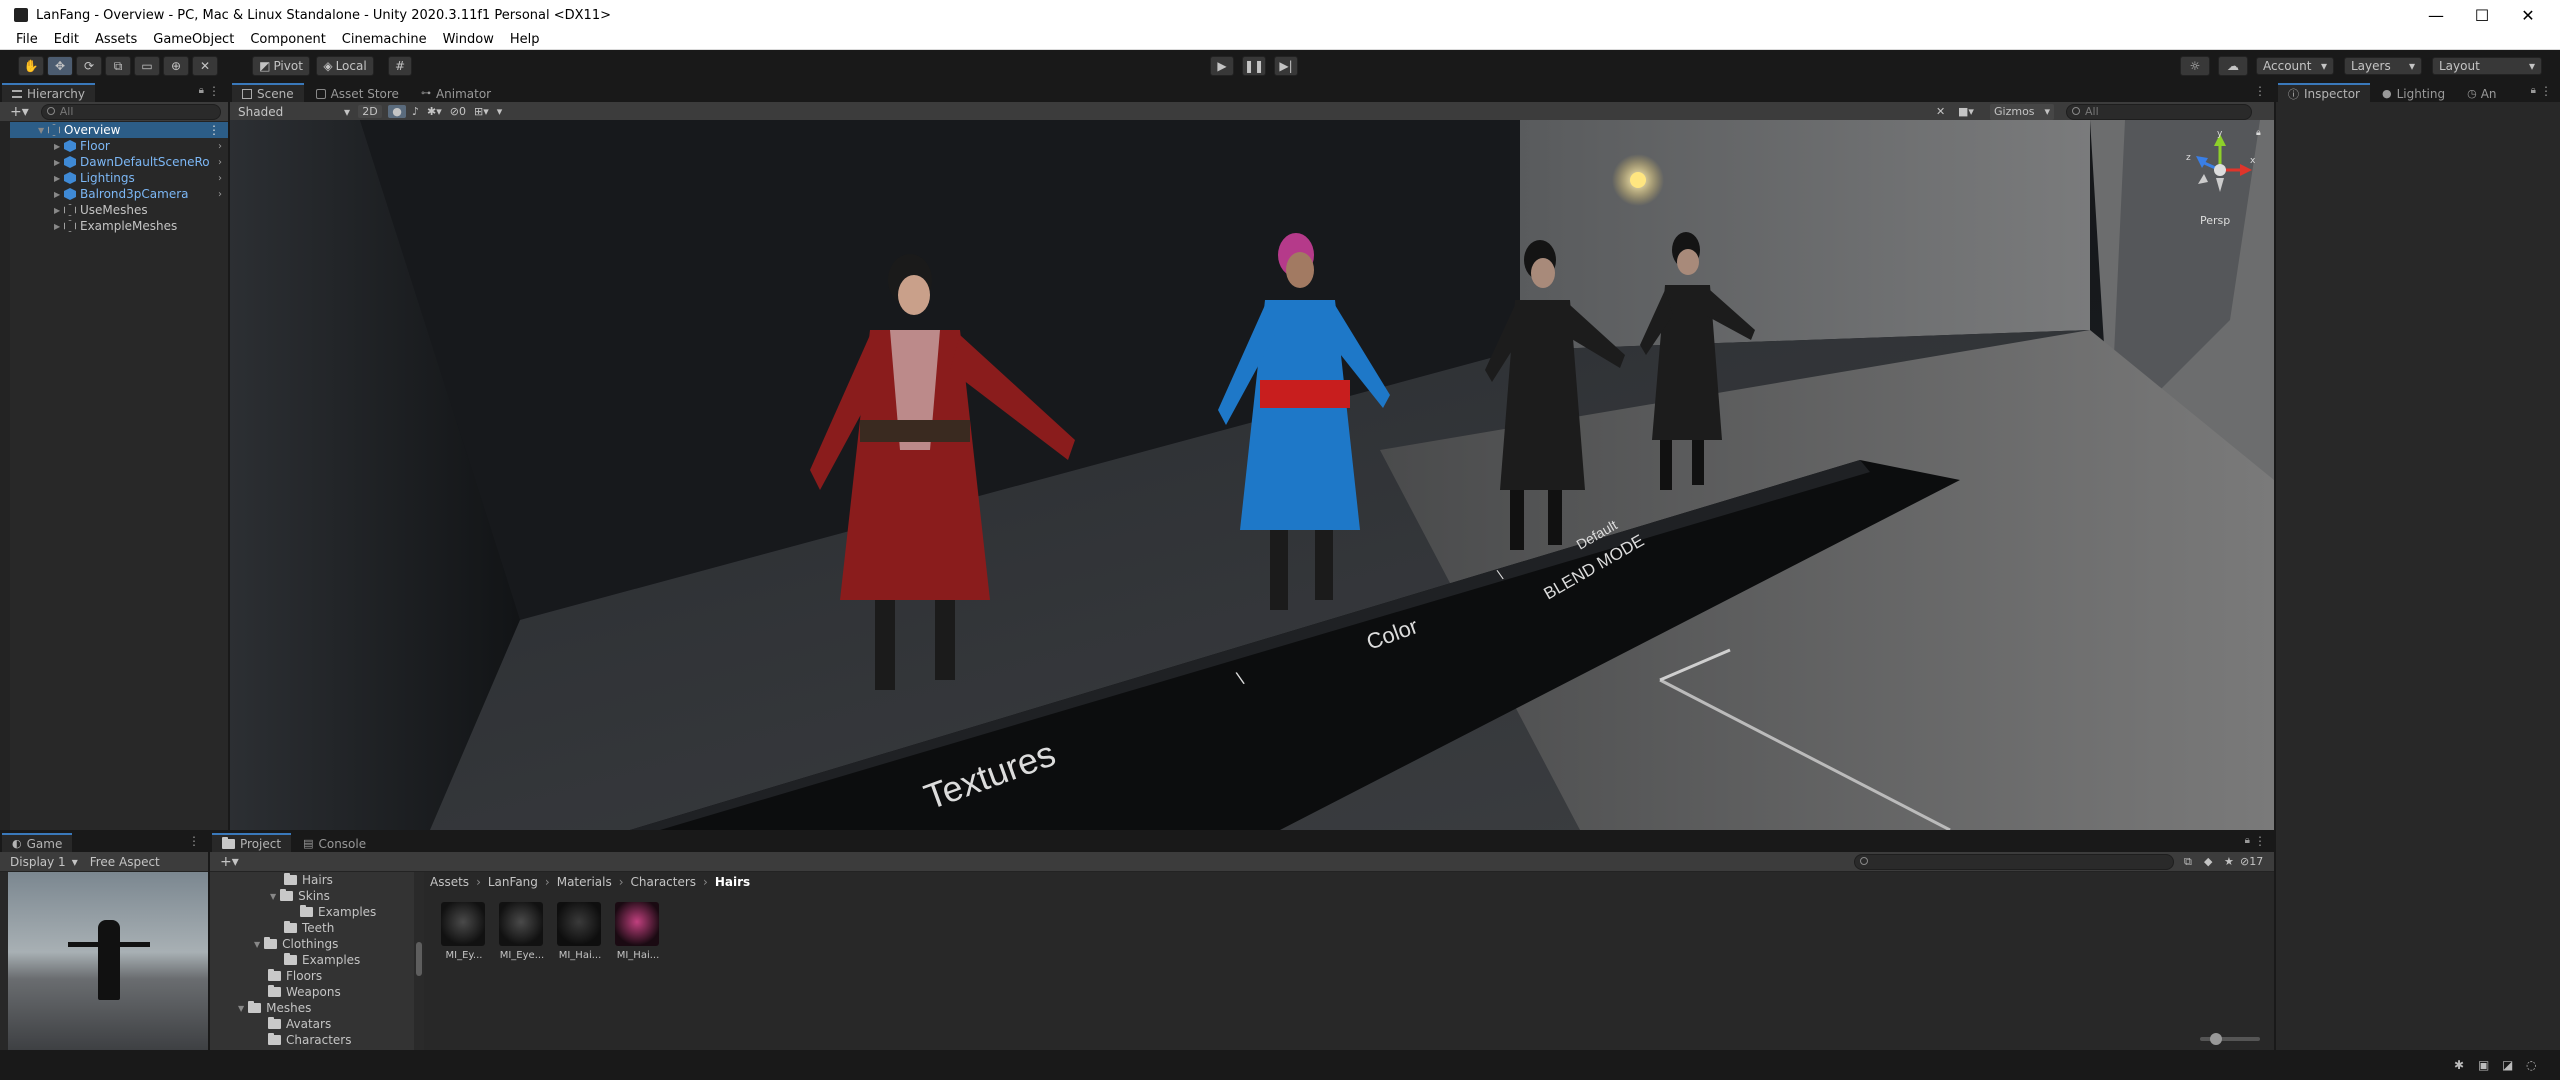 The height and width of the screenshot is (1080, 2560). I want to click on tools-icon: ✕, so click(1940, 111).